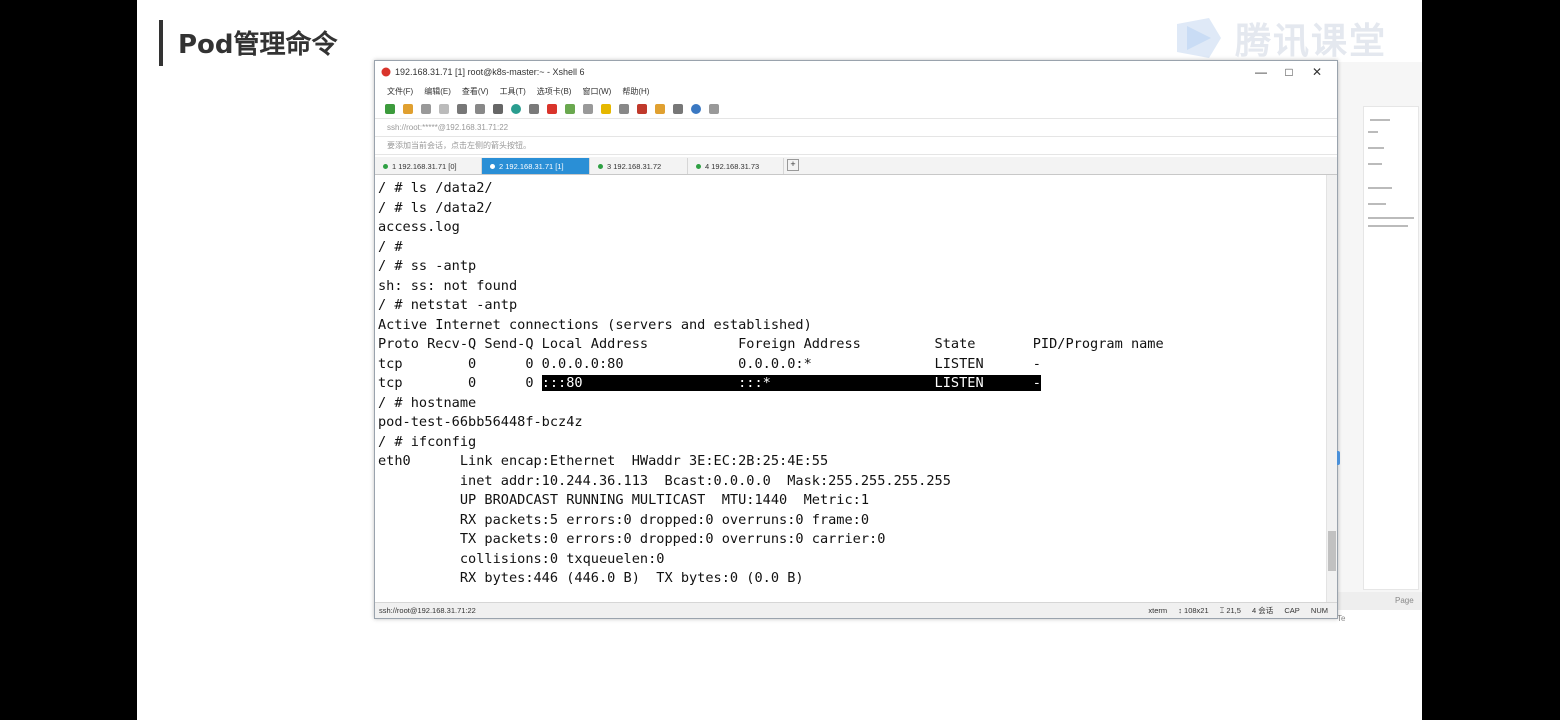 The height and width of the screenshot is (720, 1560). What do you see at coordinates (460, 383) in the screenshot?
I see `terminal-line-prefix: tcp 0 0` at bounding box center [460, 383].